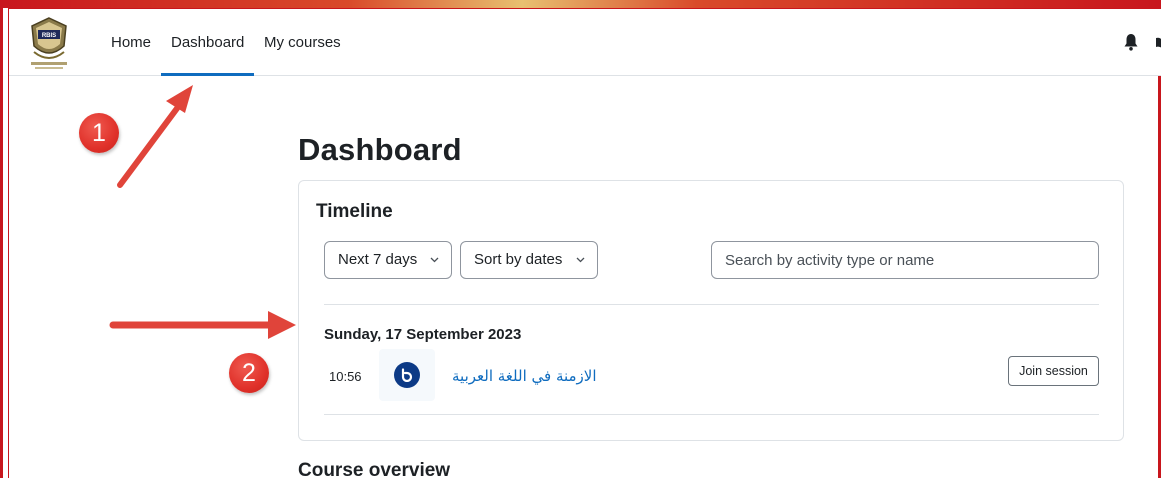  What do you see at coordinates (374, 470) in the screenshot?
I see `course-overview-heading: Course overview` at bounding box center [374, 470].